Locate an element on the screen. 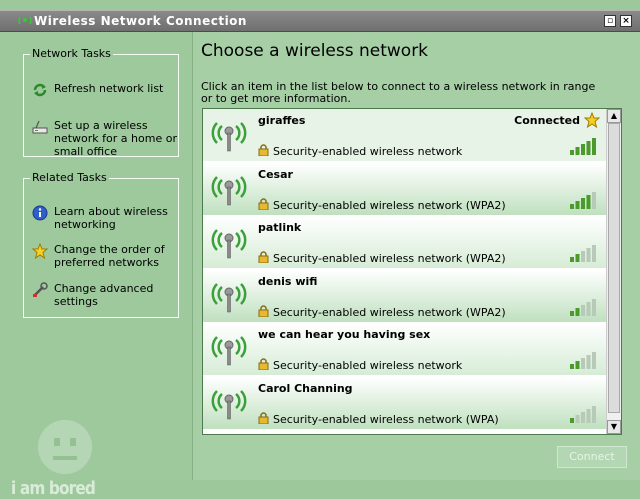  learn-wireless-task: Learn about wireless networking is located at coordinates (105, 218).